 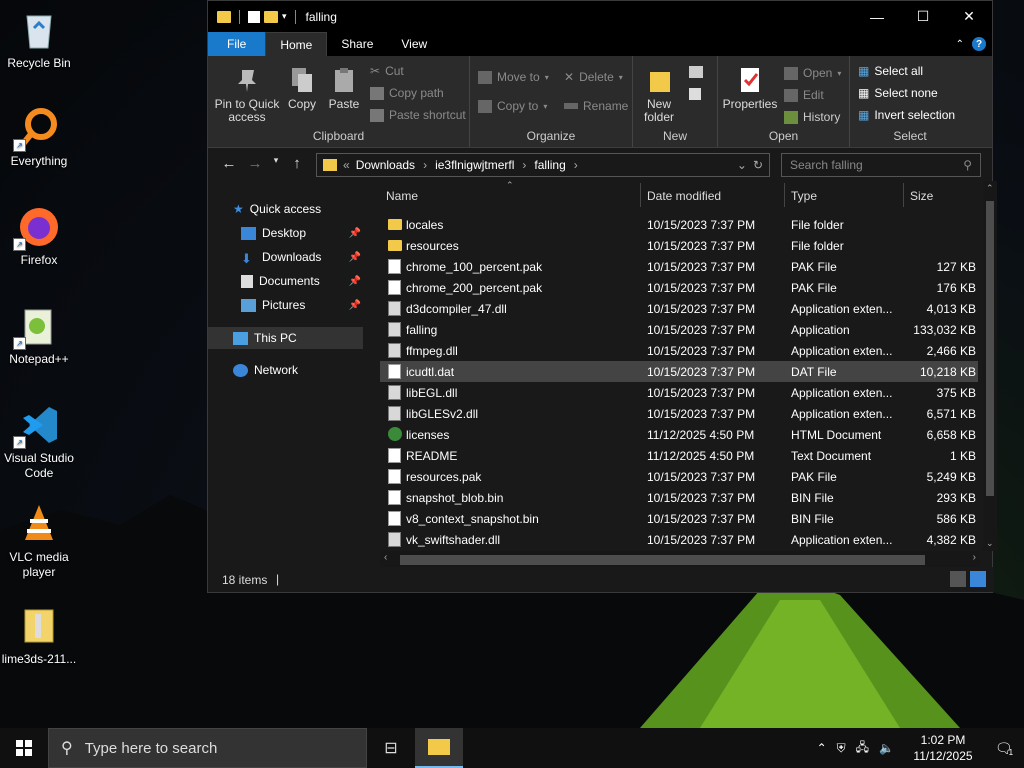 What do you see at coordinates (822, 165) in the screenshot?
I see `search-input: Search falling` at bounding box center [822, 165].